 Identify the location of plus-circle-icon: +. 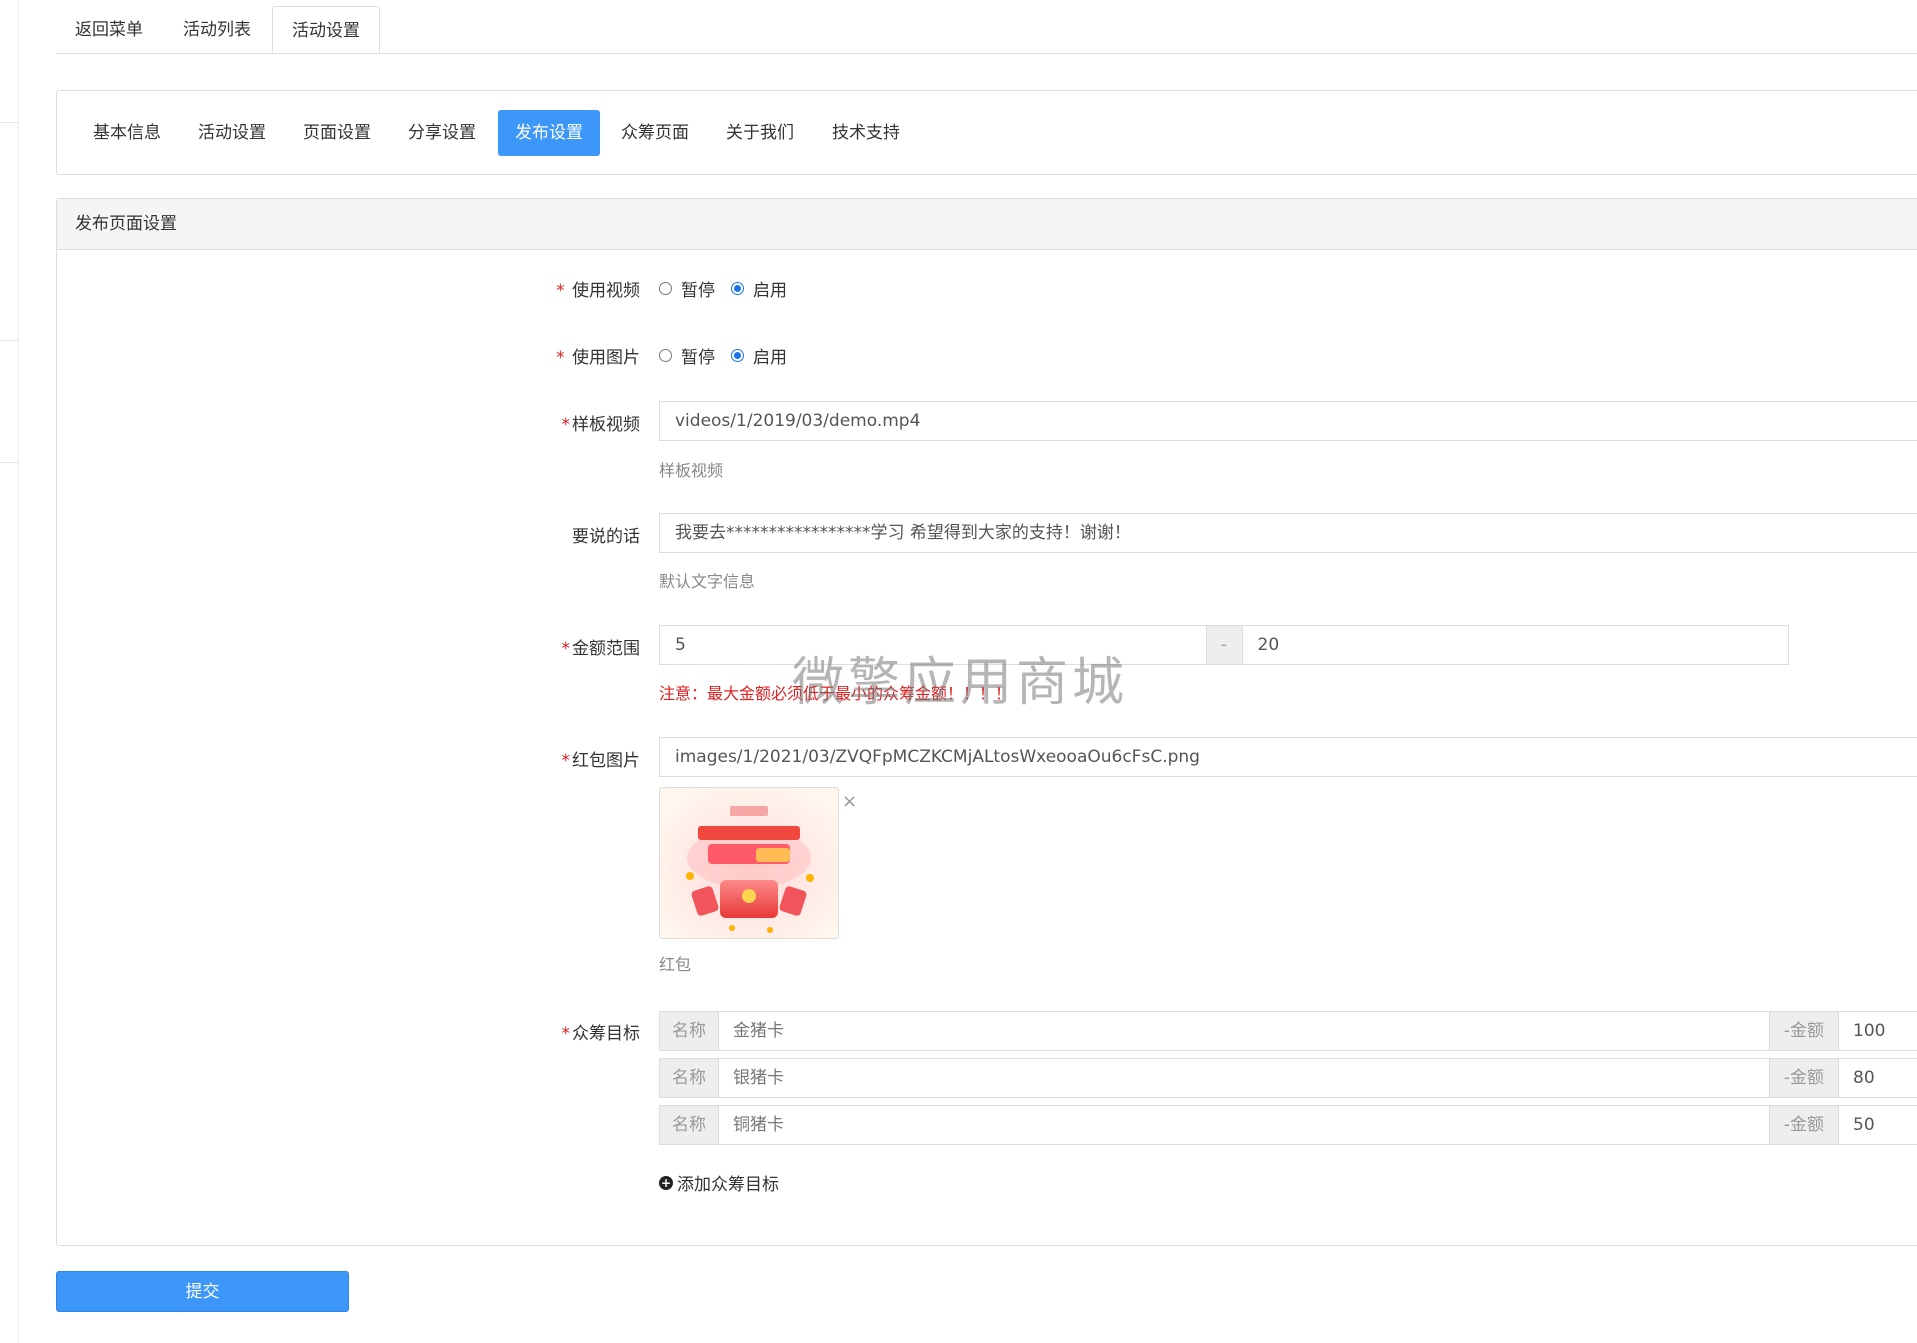
(666, 1182).